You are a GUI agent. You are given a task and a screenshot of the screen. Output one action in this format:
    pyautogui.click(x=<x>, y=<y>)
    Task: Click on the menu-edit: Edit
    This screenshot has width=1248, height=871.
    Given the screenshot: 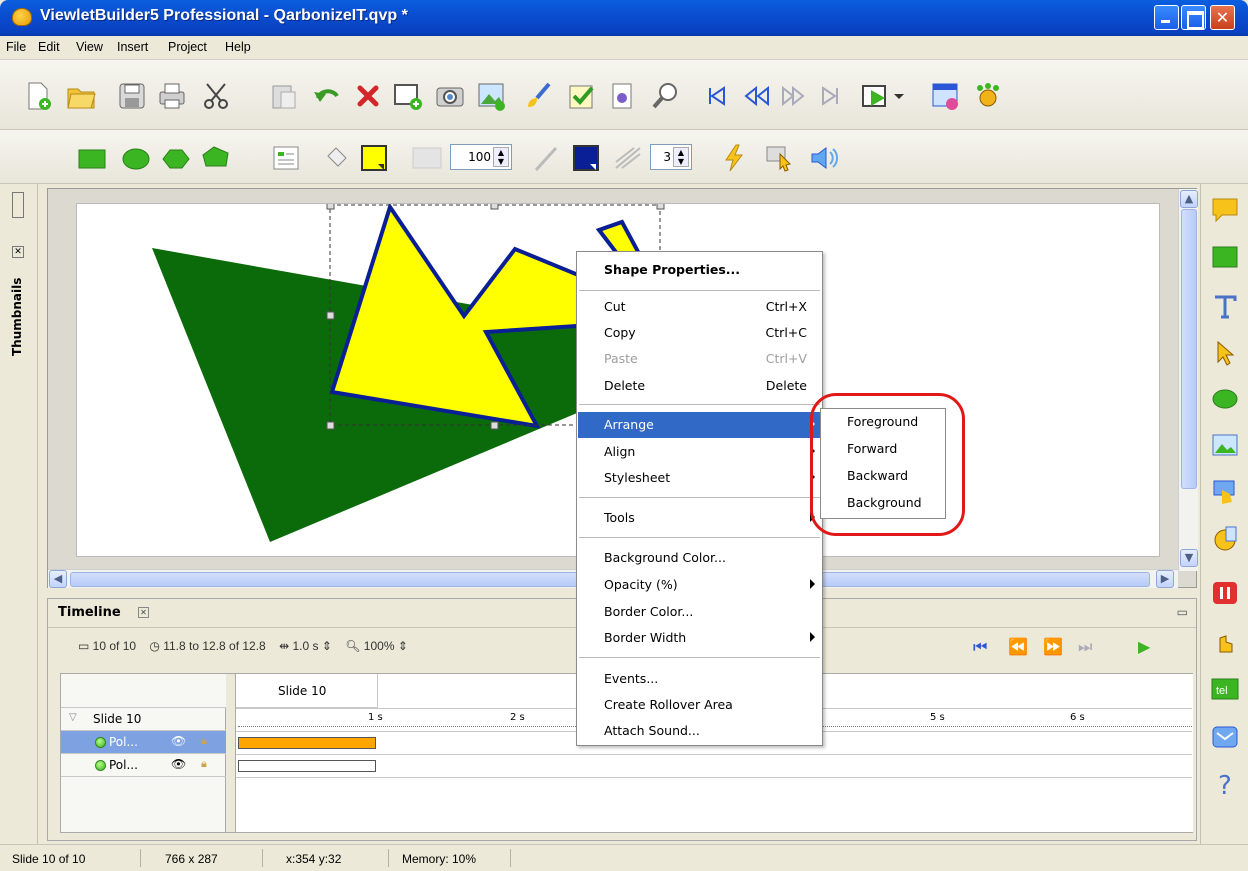 What is the action you would take?
    pyautogui.click(x=49, y=47)
    